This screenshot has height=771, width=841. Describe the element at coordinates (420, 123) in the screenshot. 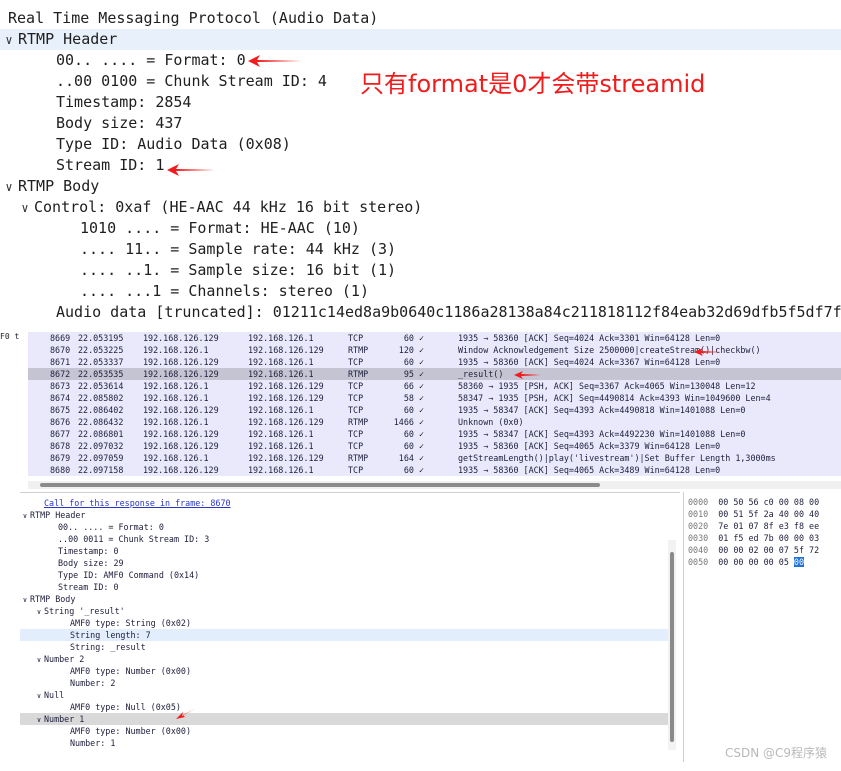

I see `top-tree-line: Body size: 437` at that location.